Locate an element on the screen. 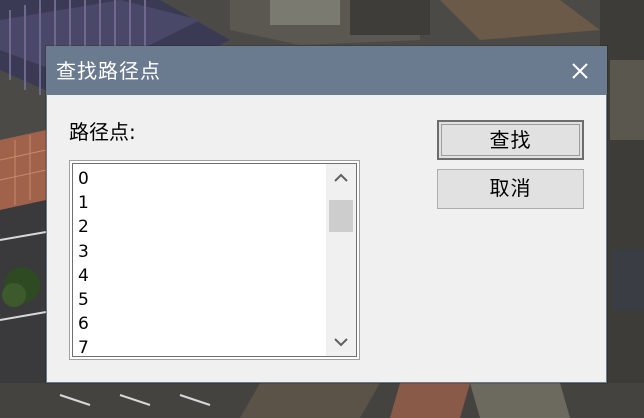 This screenshot has height=418, width=644. list-item: 4 is located at coordinates (202, 276).